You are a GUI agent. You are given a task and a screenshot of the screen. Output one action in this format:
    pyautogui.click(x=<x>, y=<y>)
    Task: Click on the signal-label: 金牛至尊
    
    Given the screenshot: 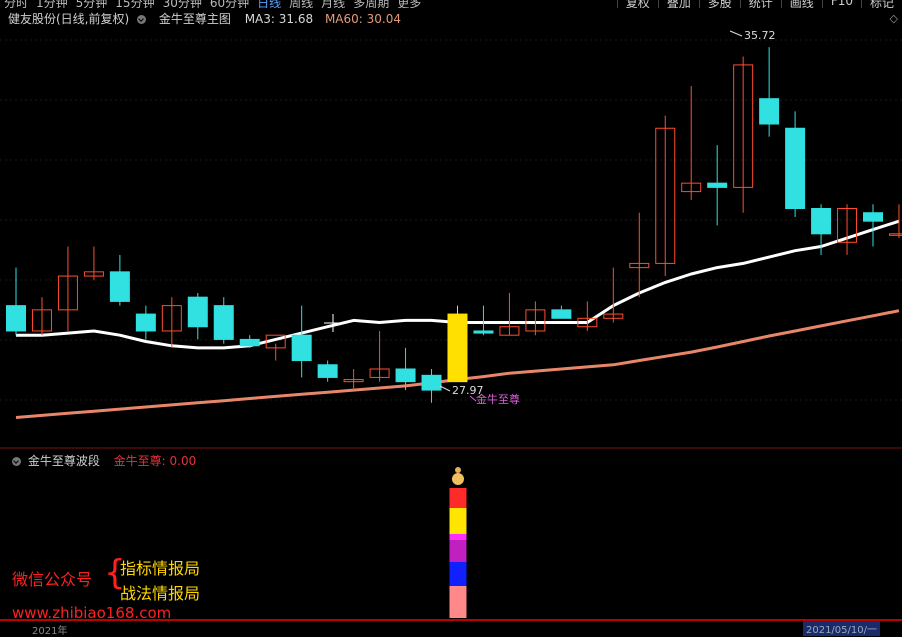 What is the action you would take?
    pyautogui.click(x=498, y=399)
    